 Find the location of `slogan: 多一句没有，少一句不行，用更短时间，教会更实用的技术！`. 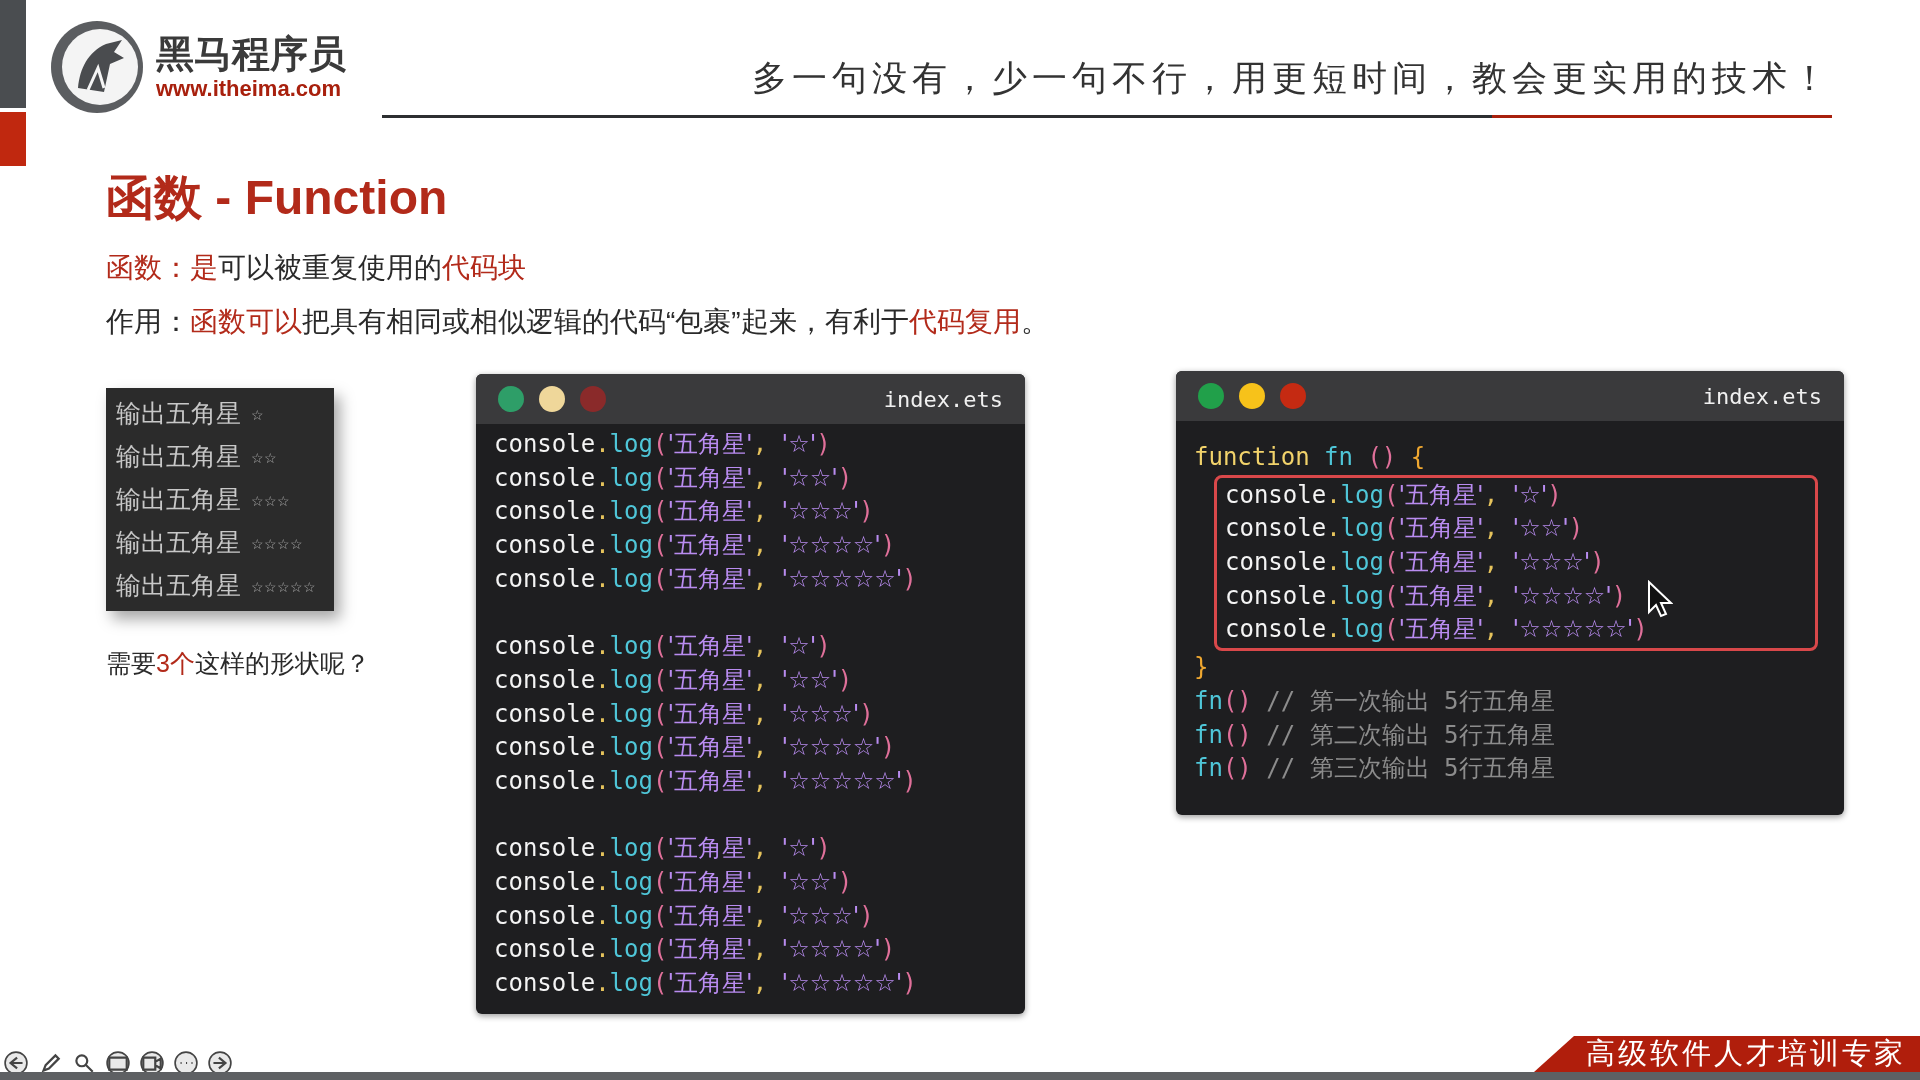

slogan: 多一句没有，少一句不行，用更短时间，教会更实用的技术！ is located at coordinates (1292, 78).